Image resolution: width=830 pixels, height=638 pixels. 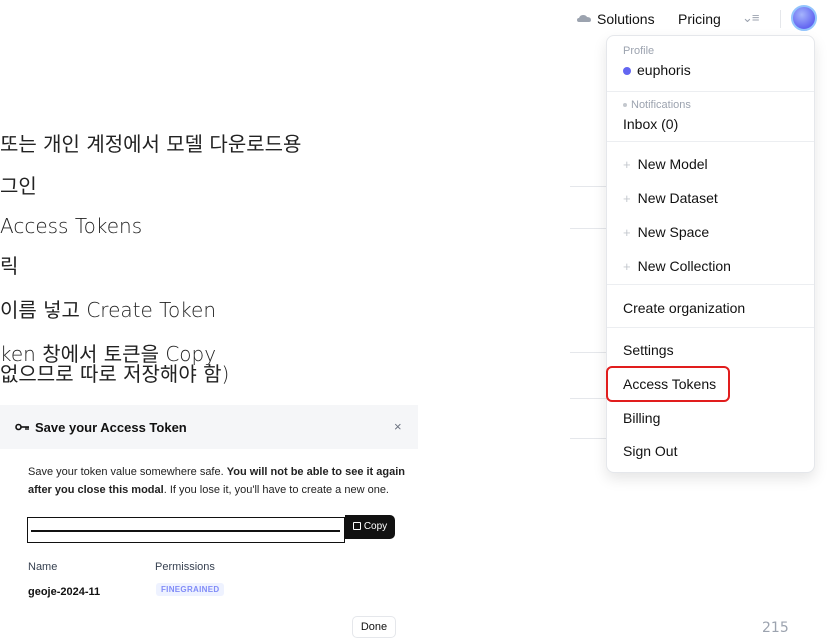 What do you see at coordinates (22, 427) in the screenshot?
I see `key-icon` at bounding box center [22, 427].